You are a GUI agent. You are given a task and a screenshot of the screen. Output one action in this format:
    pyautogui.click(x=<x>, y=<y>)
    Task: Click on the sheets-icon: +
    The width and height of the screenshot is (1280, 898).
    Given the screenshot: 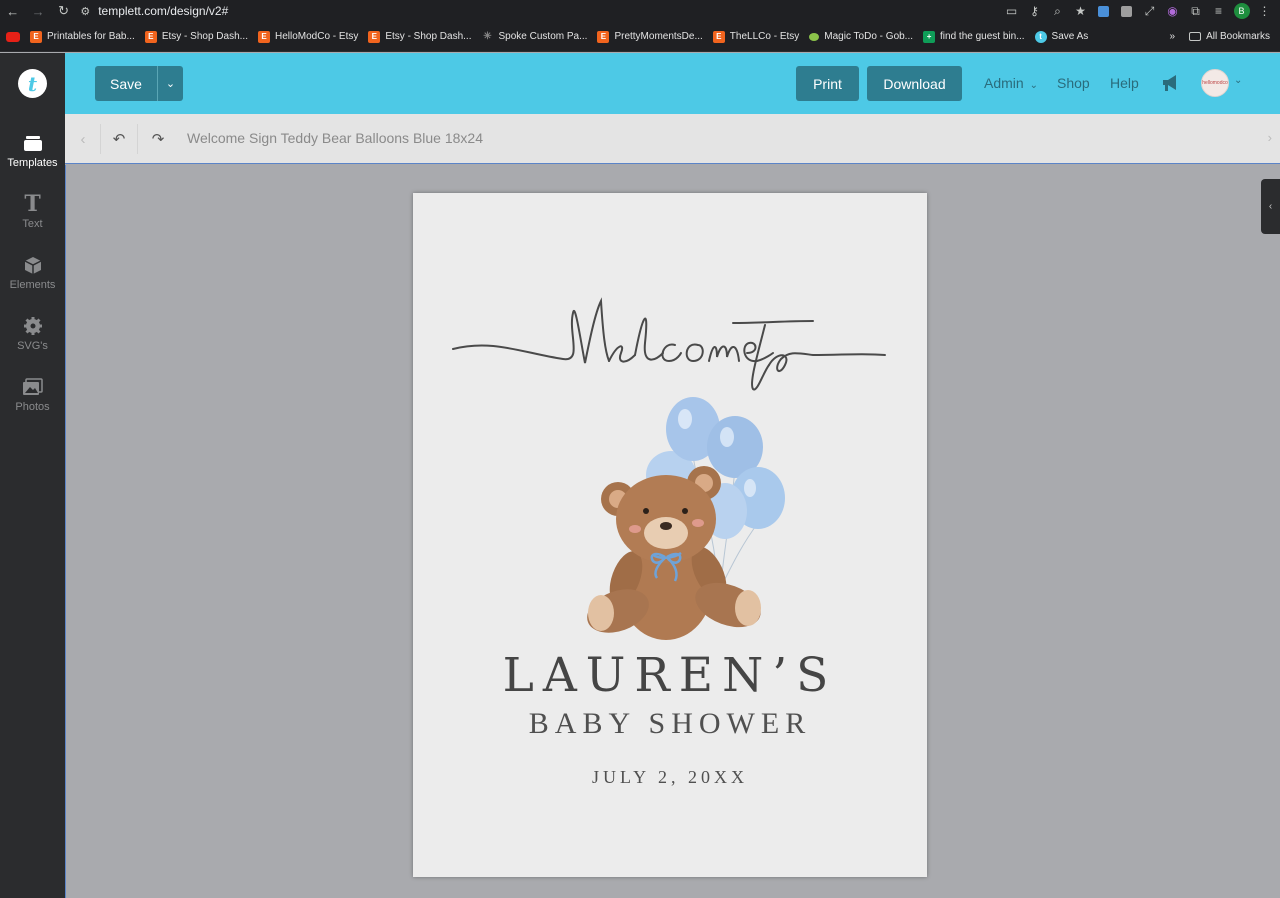 What is the action you would take?
    pyautogui.click(x=929, y=36)
    